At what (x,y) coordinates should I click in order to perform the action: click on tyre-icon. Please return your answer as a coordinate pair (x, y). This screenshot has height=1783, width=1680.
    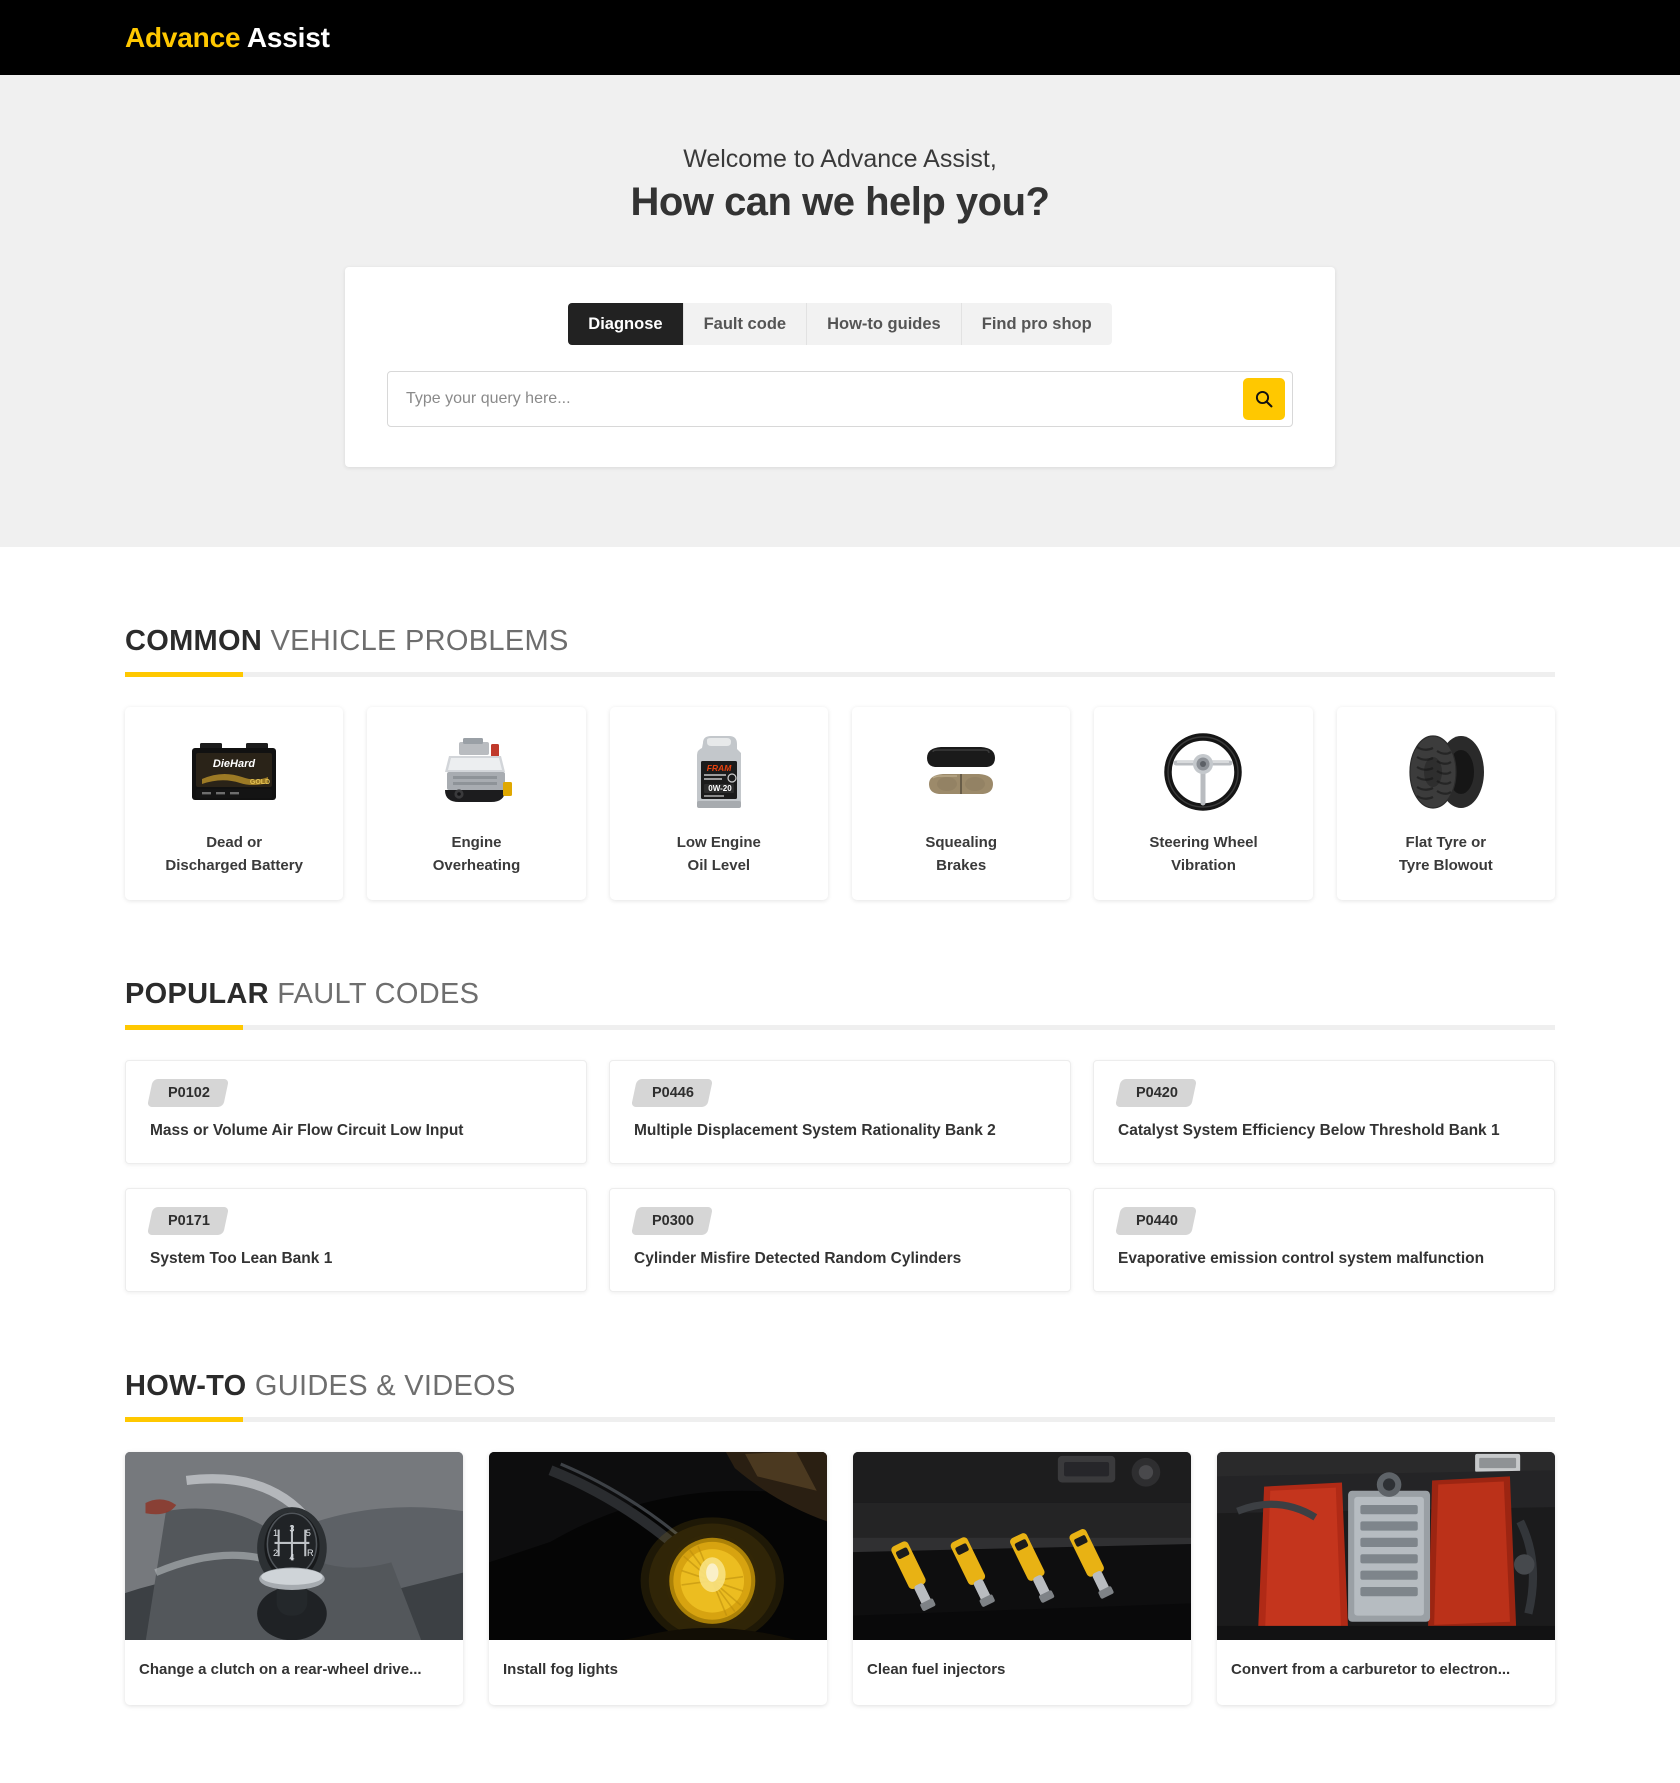
    Looking at the image, I should click on (1446, 772).